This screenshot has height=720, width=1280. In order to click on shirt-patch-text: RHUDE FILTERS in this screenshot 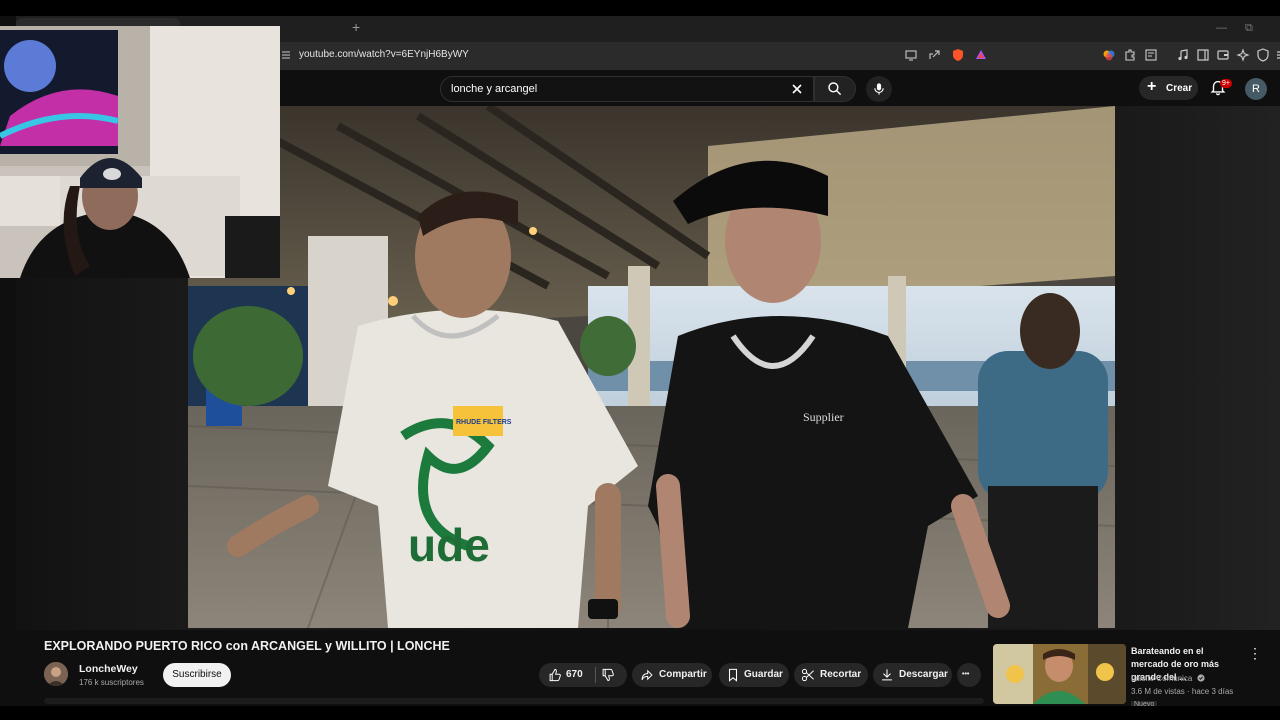, I will do `click(484, 422)`.